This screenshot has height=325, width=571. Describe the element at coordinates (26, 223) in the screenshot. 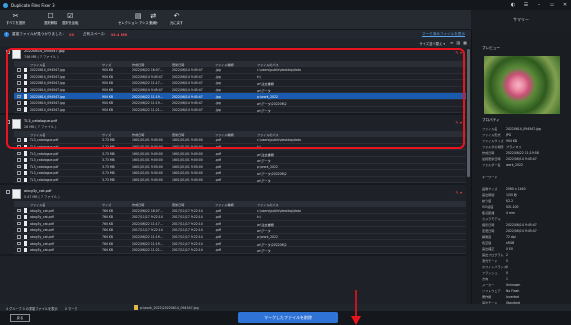

I see `file-type-icon` at that location.